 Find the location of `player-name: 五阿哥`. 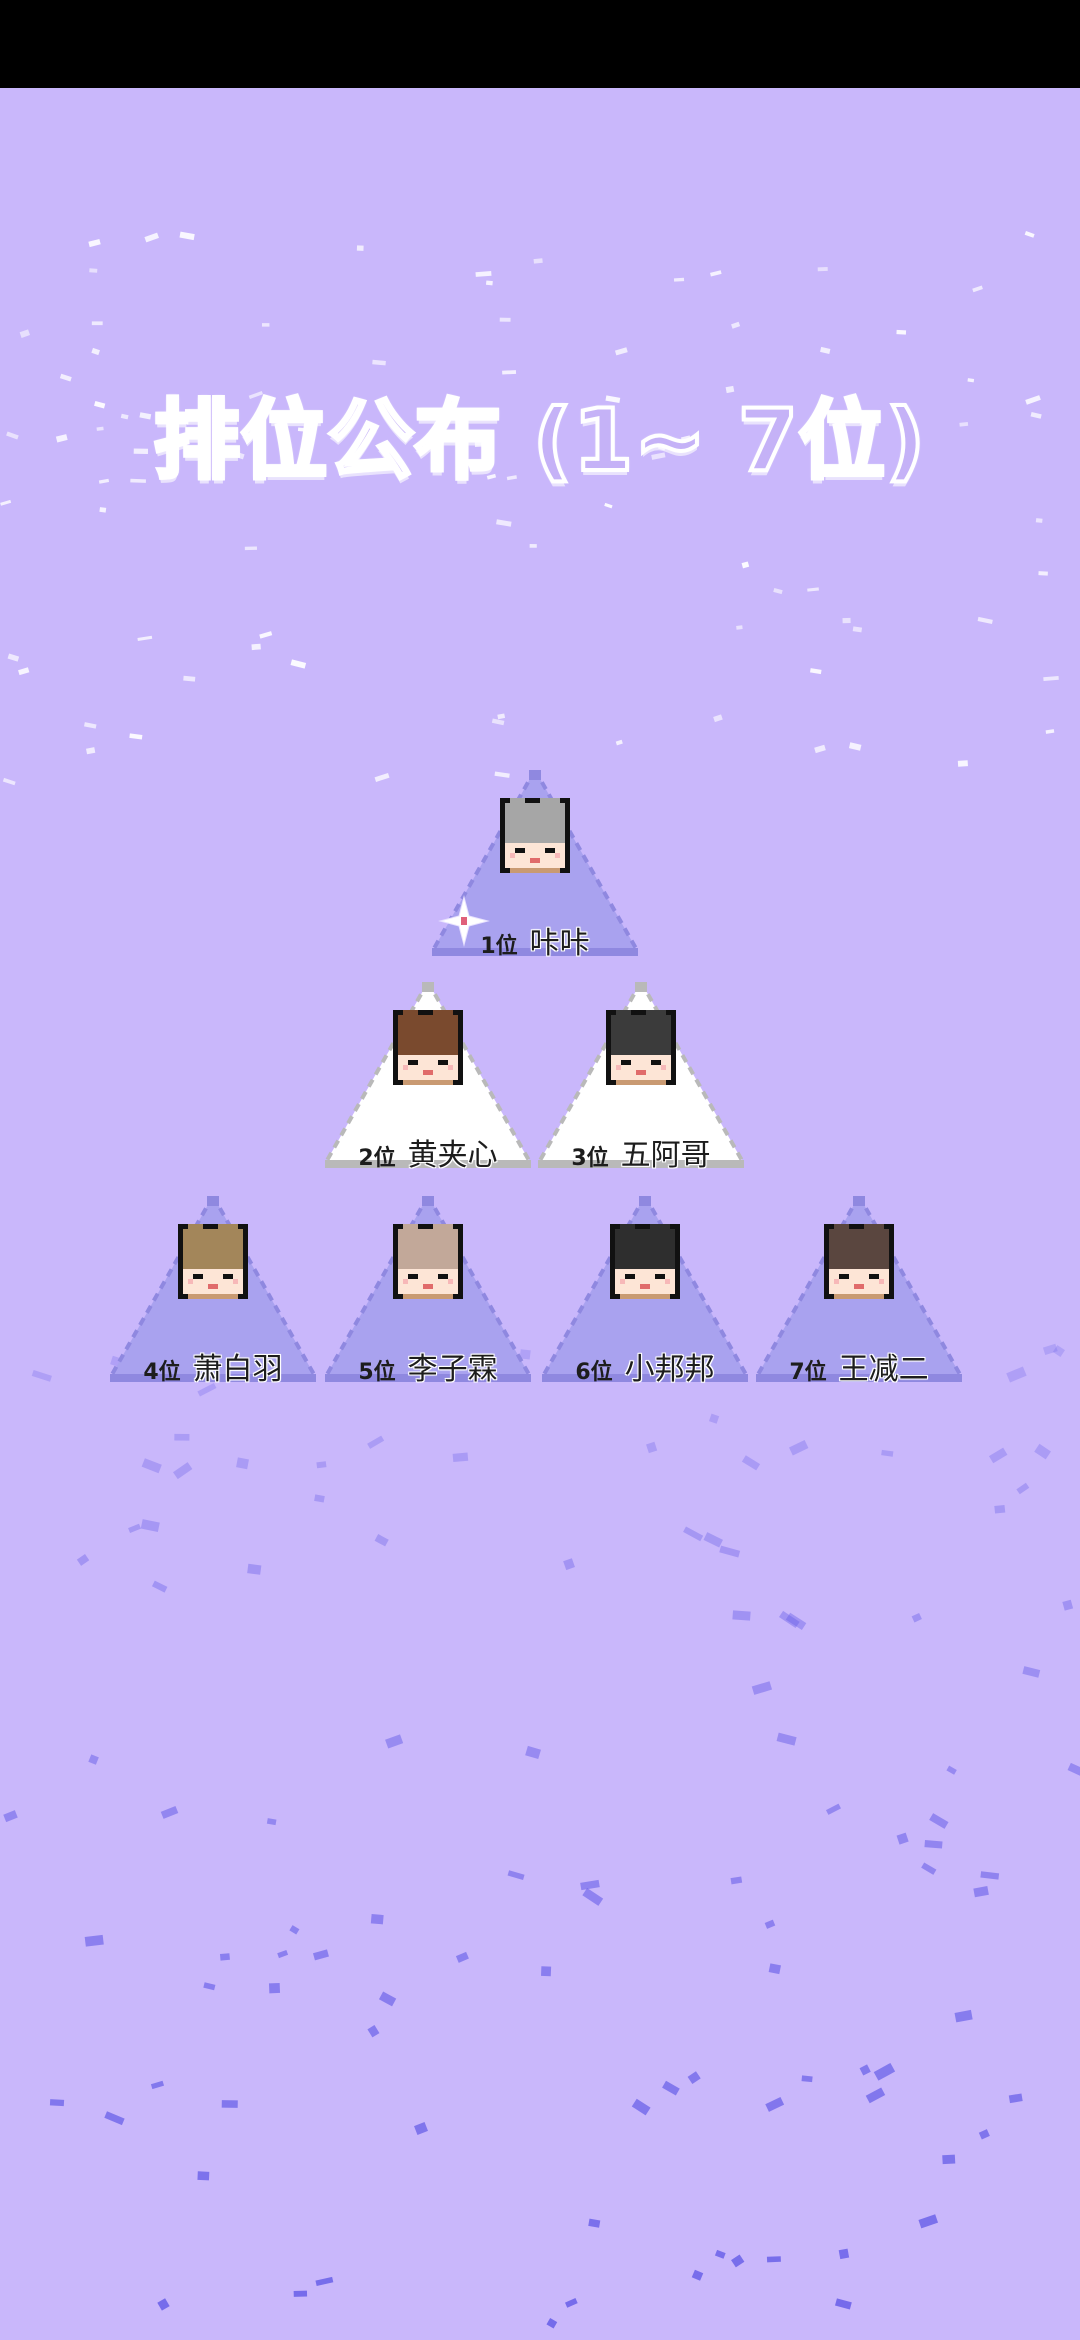

player-name: 五阿哥 is located at coordinates (665, 1155).